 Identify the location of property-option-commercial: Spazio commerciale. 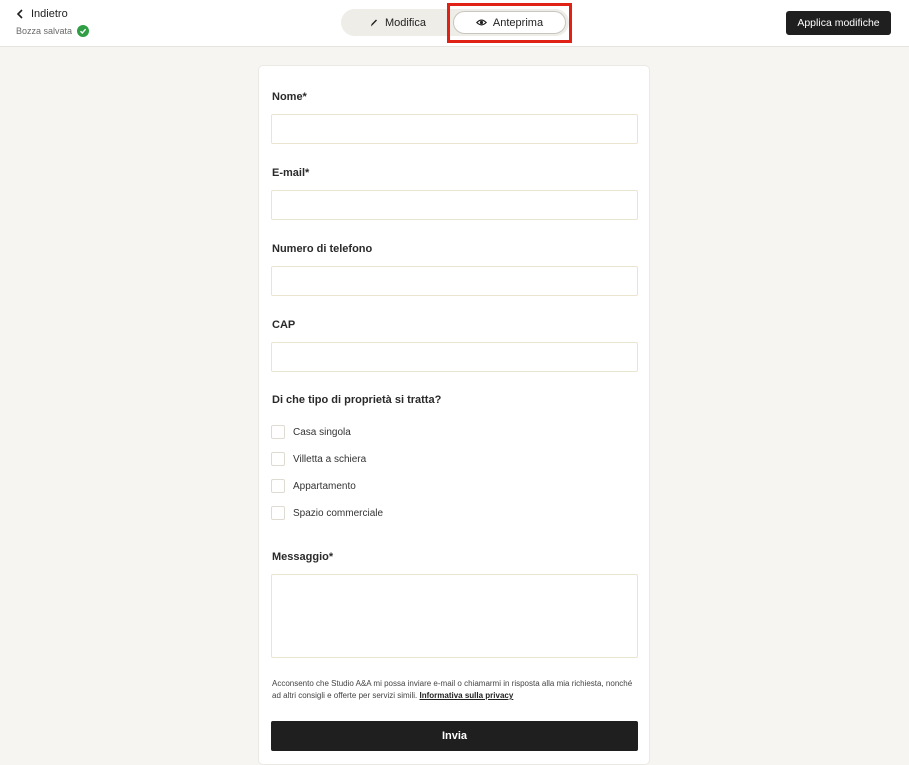
(327, 513).